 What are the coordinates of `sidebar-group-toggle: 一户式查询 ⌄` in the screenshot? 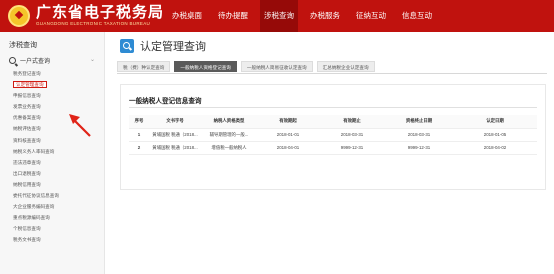 It's located at (54, 60).